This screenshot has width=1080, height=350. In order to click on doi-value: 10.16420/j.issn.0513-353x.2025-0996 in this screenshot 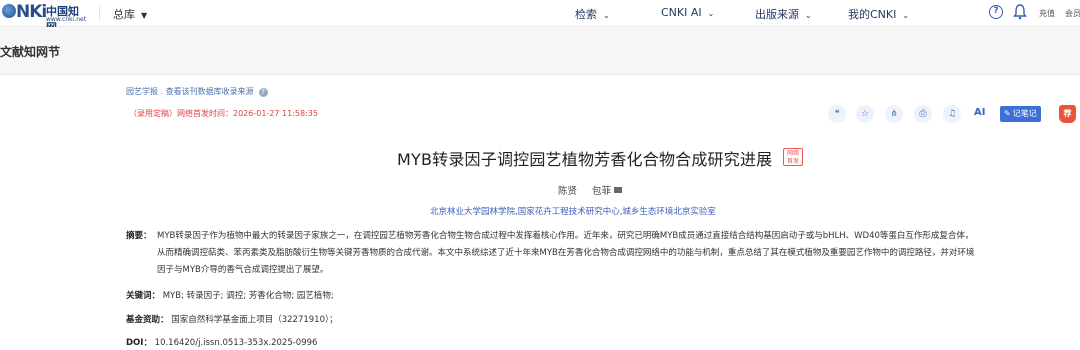, I will do `click(236, 343)`.